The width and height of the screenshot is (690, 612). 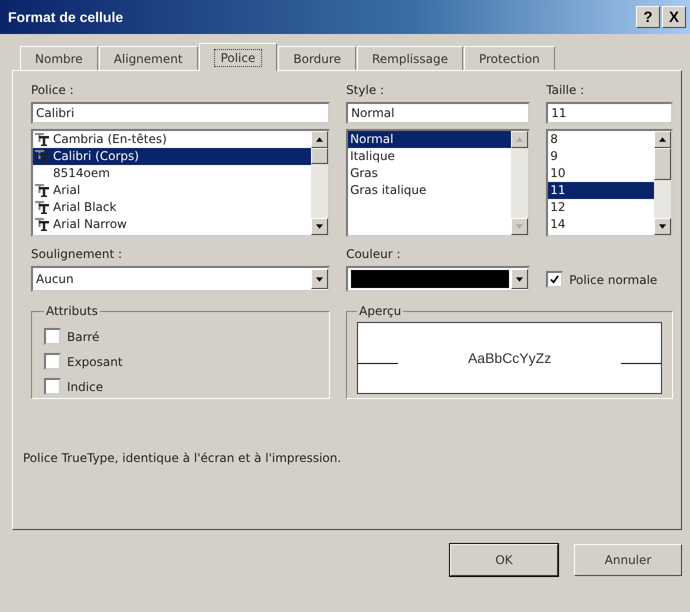 What do you see at coordinates (504, 560) in the screenshot?
I see `dialog-button: OK` at bounding box center [504, 560].